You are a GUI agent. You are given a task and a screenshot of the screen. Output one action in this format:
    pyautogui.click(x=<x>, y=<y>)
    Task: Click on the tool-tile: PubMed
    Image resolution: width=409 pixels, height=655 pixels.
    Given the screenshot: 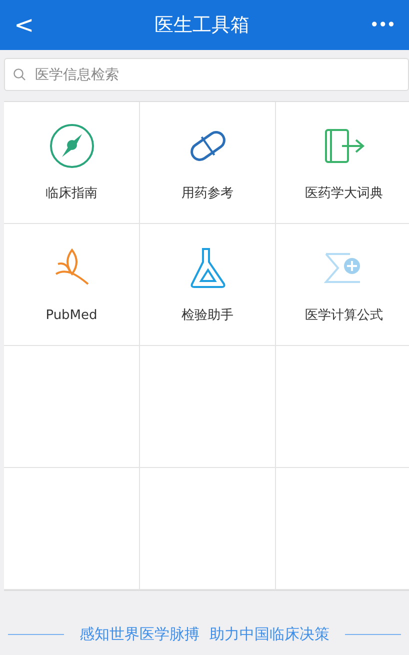 What is the action you would take?
    pyautogui.click(x=72, y=285)
    